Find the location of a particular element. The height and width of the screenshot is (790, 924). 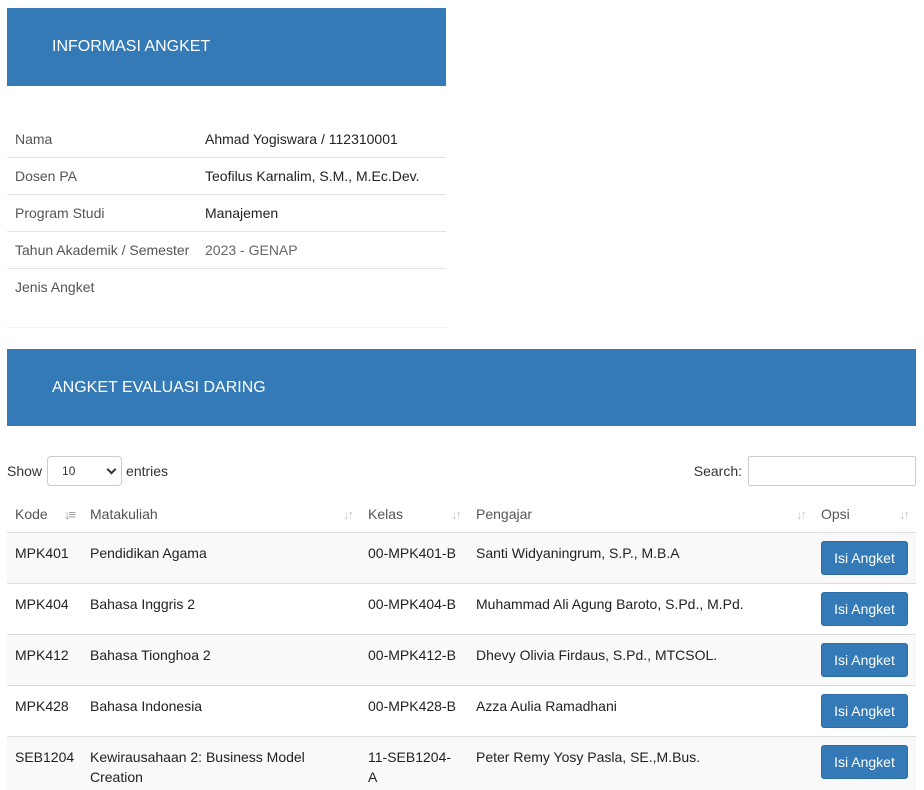

column-header-label: Opsi is located at coordinates (835, 514).